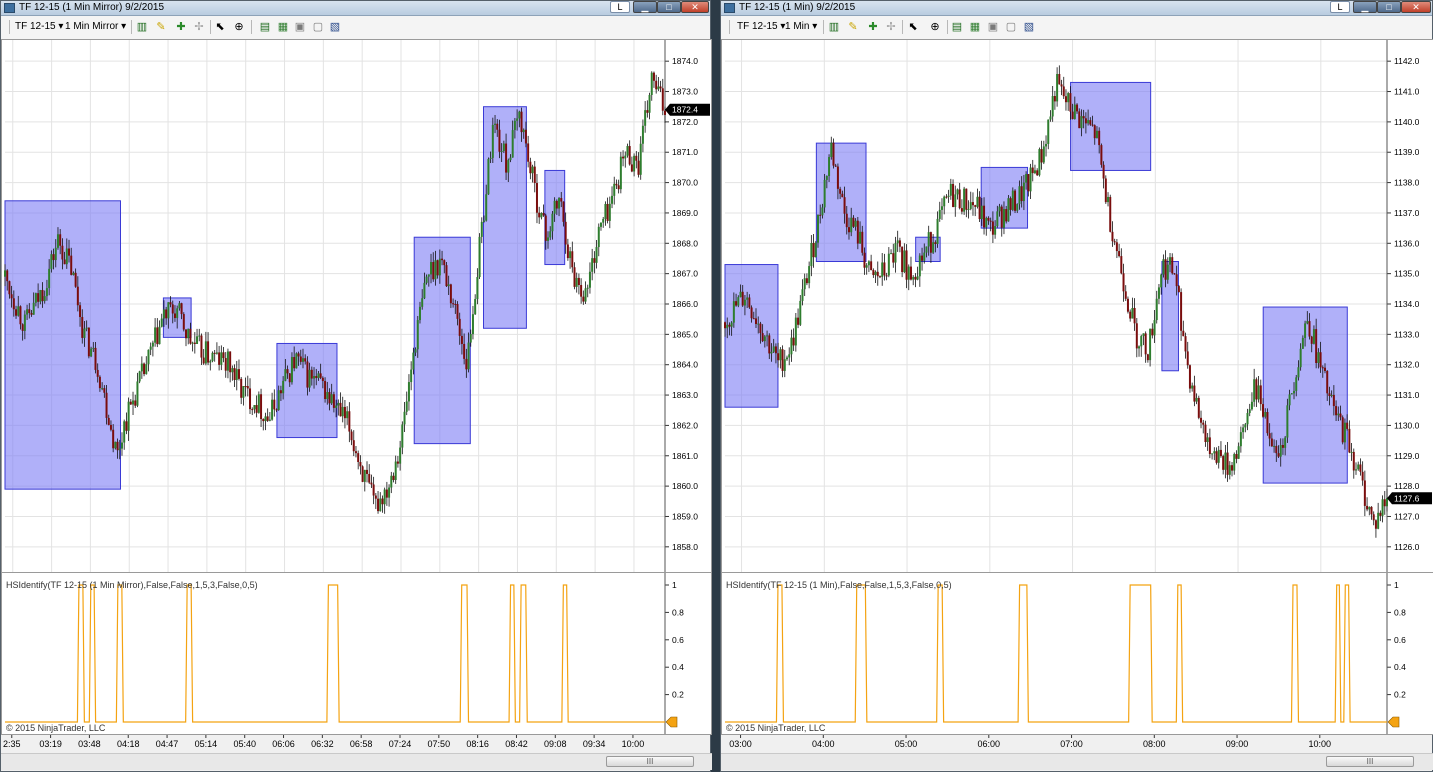  Describe the element at coordinates (167, 744) in the screenshot. I see `time-tick-label: 04:47` at that location.